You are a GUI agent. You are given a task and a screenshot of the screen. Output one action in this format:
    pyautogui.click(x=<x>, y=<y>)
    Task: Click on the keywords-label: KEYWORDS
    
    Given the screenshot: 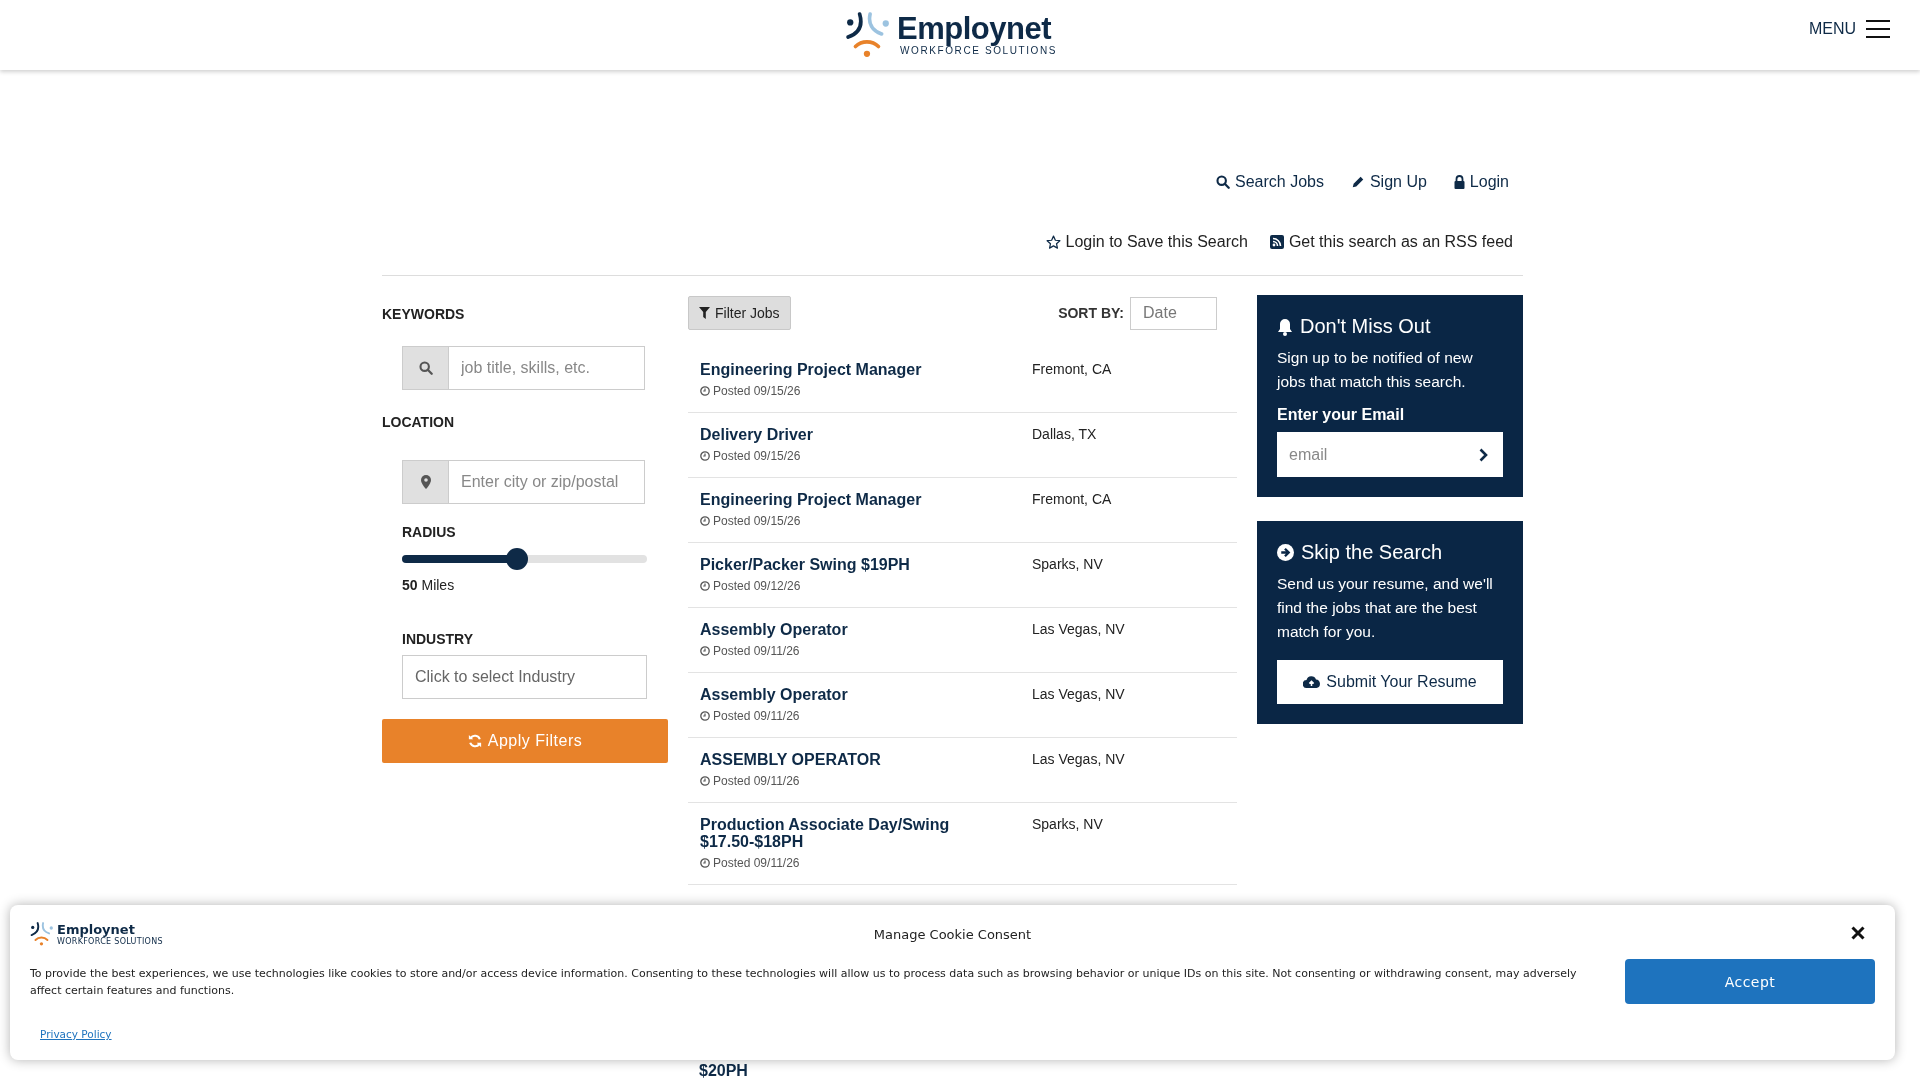 What is the action you would take?
    pyautogui.click(x=424, y=314)
    